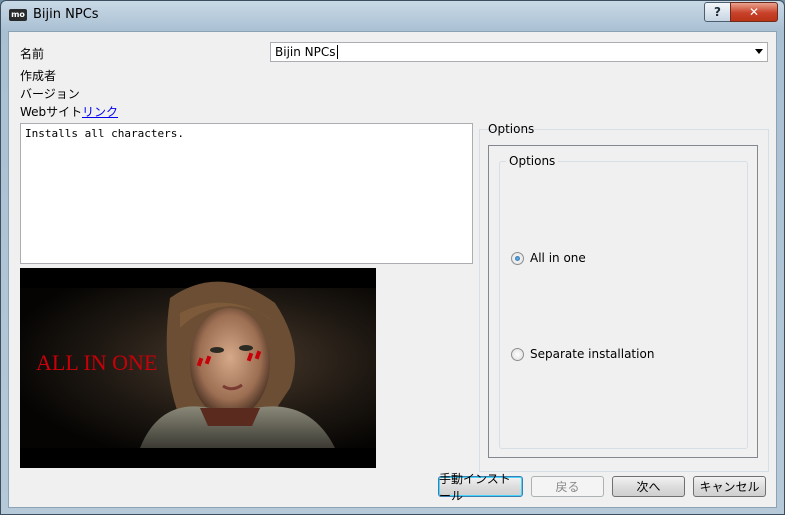 This screenshot has width=785, height=515. What do you see at coordinates (592, 354) in the screenshot?
I see `option-label: Separate installation` at bounding box center [592, 354].